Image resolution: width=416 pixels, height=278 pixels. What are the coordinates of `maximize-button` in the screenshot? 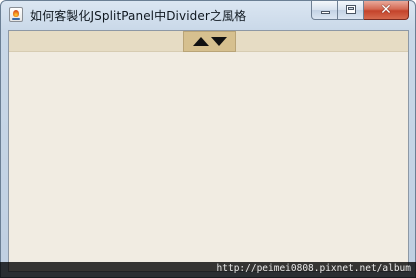 It's located at (351, 10).